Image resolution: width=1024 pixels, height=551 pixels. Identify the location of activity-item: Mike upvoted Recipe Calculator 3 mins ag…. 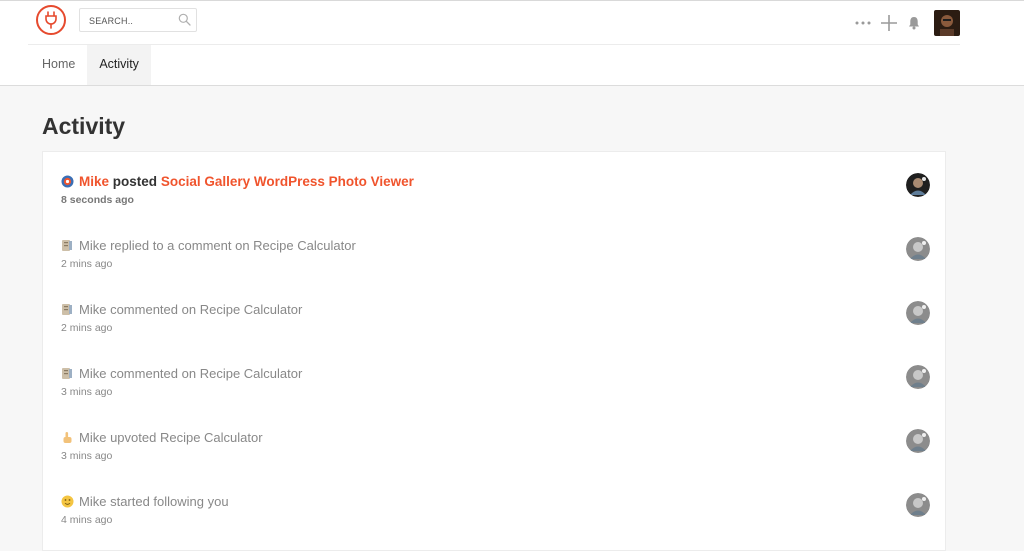
(495, 449).